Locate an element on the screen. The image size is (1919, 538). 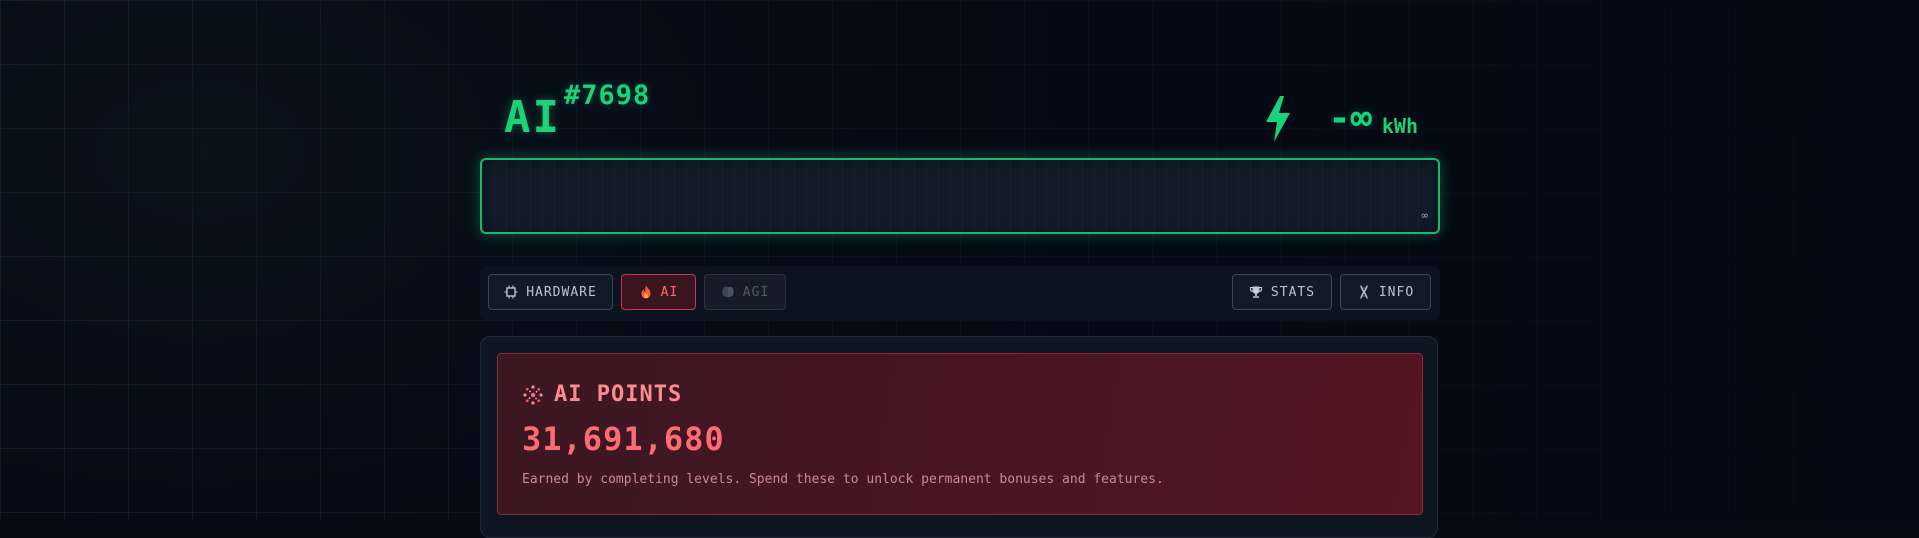
tab-hardware: HARDWARE is located at coordinates (550, 292).